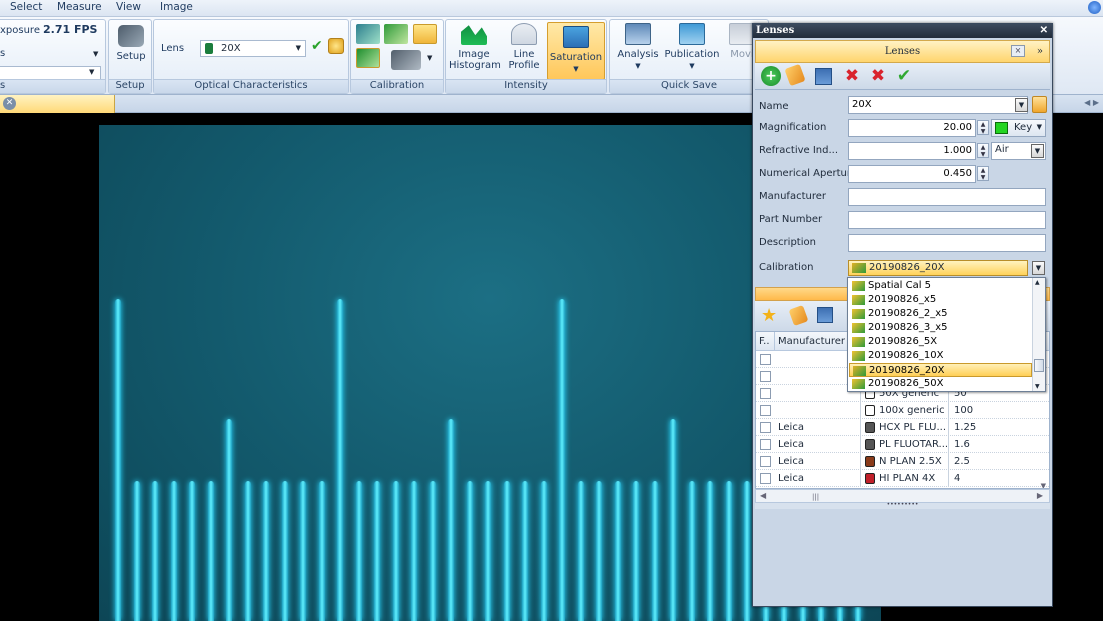 The height and width of the screenshot is (621, 1103). I want to click on lenses-window-titlebar: Lenses ✕, so click(902, 31).